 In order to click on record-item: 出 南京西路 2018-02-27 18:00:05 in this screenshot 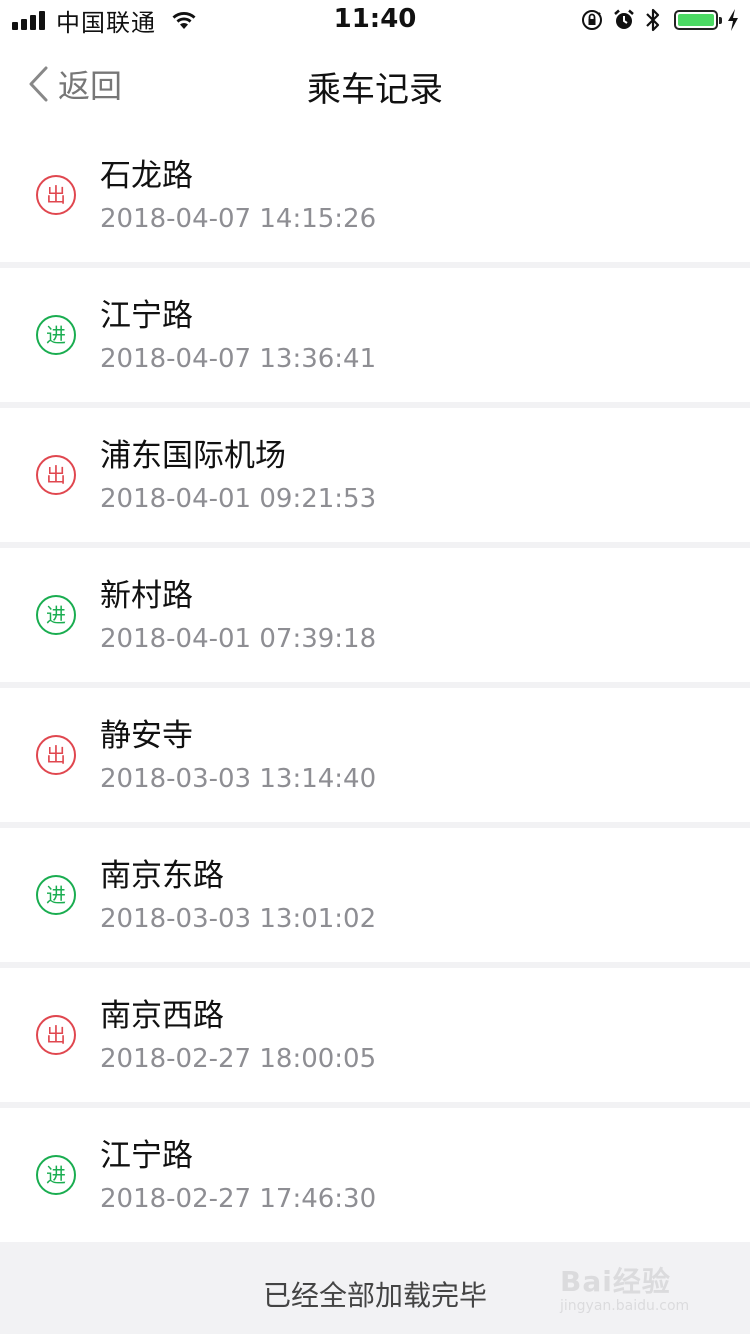, I will do `click(375, 1035)`.